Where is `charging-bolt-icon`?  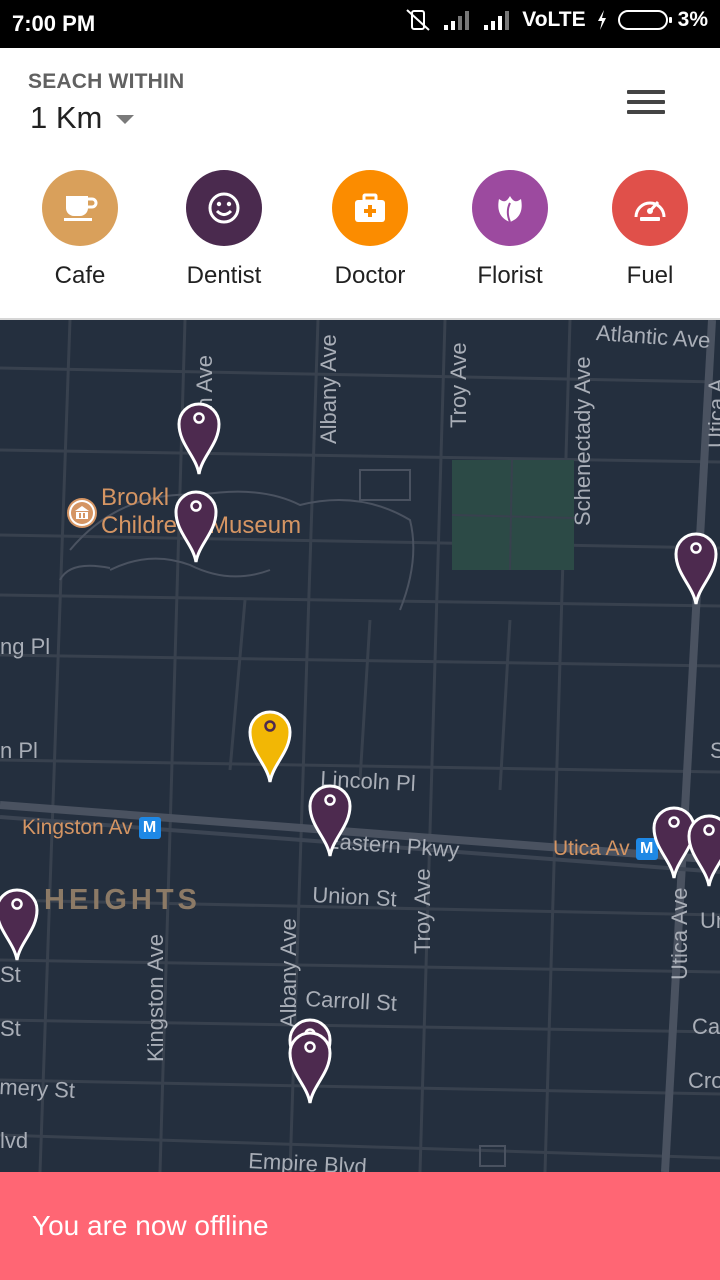 charging-bolt-icon is located at coordinates (601, 20).